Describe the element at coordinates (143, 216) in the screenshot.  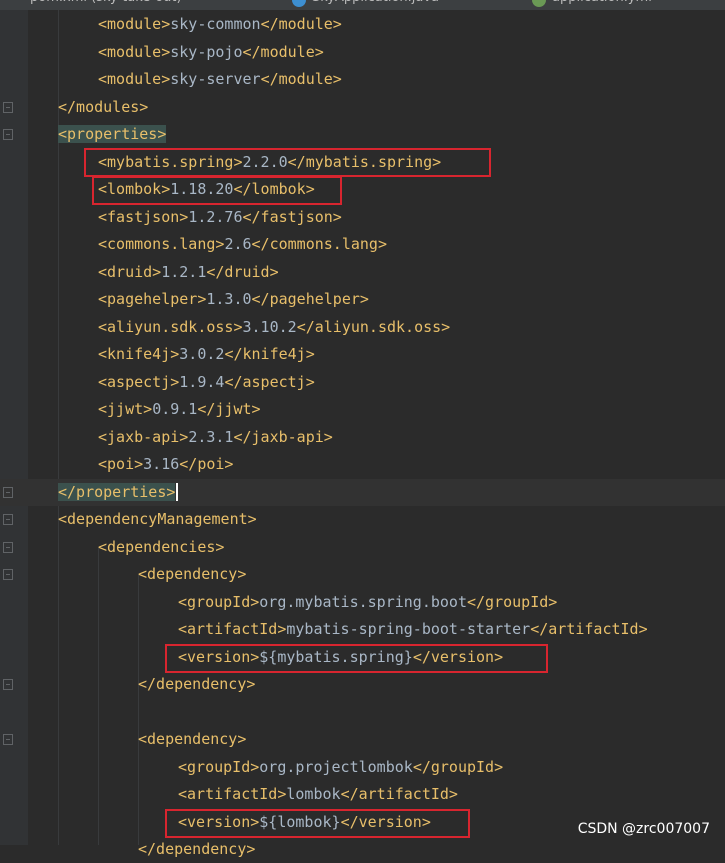
I see `xml-open-tag: <fastjson>` at that location.